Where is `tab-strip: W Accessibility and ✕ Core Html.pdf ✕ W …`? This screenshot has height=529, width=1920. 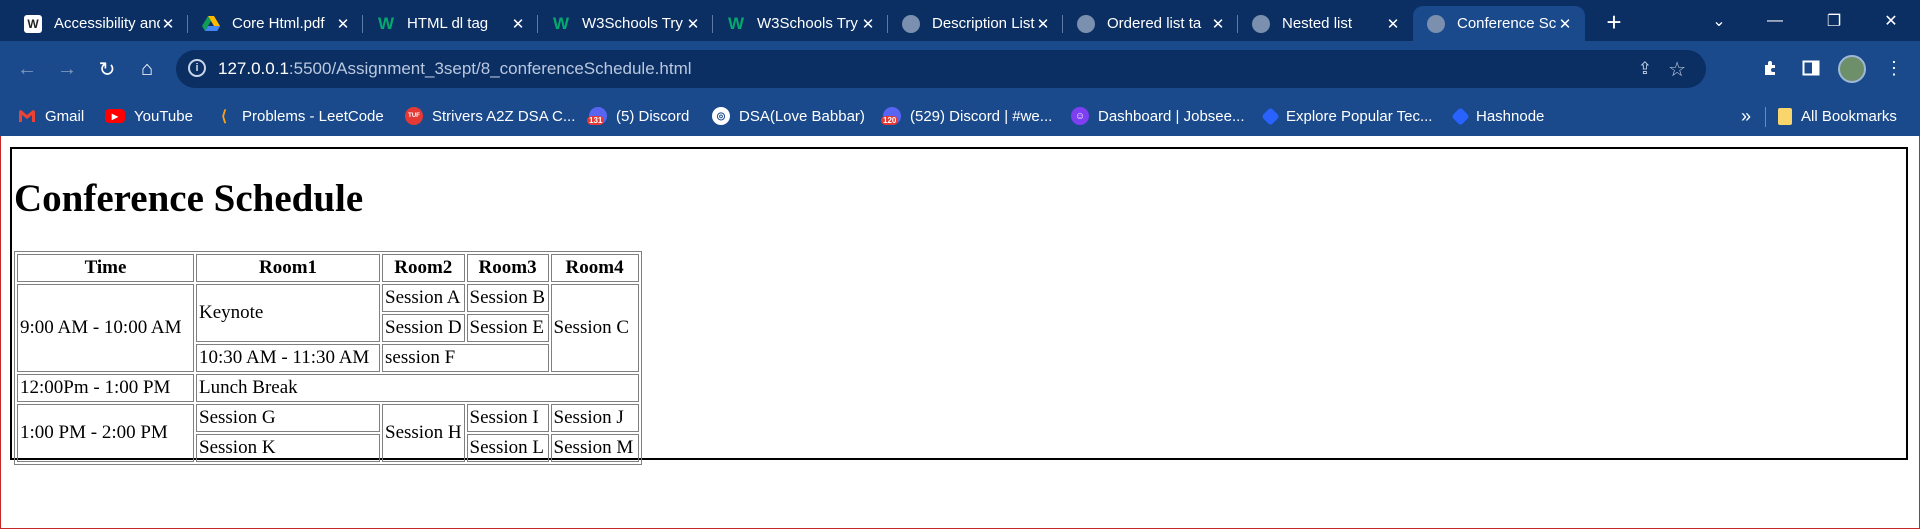 tab-strip: W Accessibility and ✕ Core Html.pdf ✕ W … is located at coordinates (960, 20).